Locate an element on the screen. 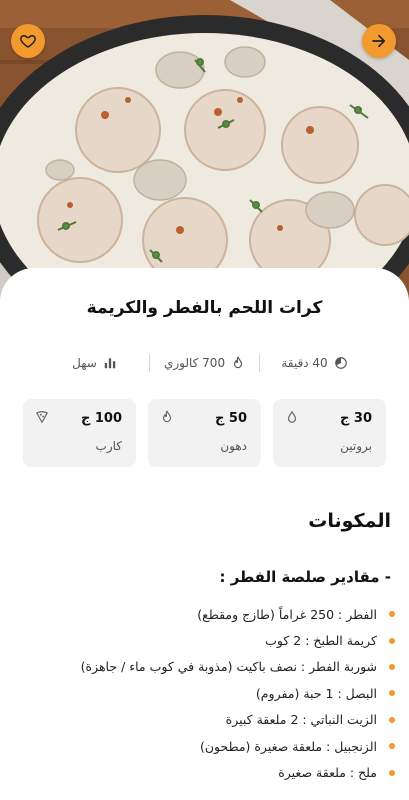 The height and width of the screenshot is (800, 409). heart-icon is located at coordinates (28, 41).